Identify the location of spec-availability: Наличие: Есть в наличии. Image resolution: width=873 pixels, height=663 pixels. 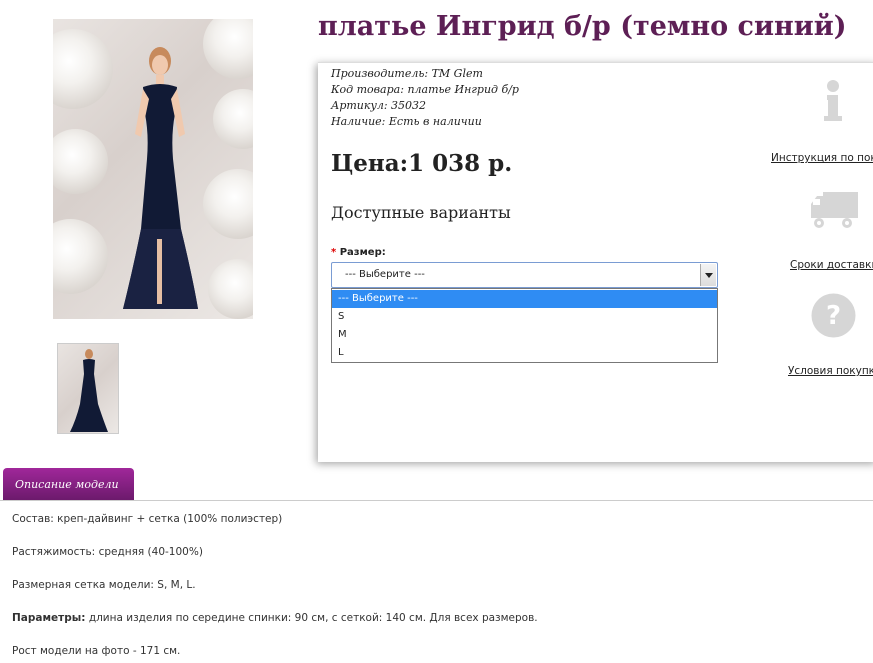
(406, 121).